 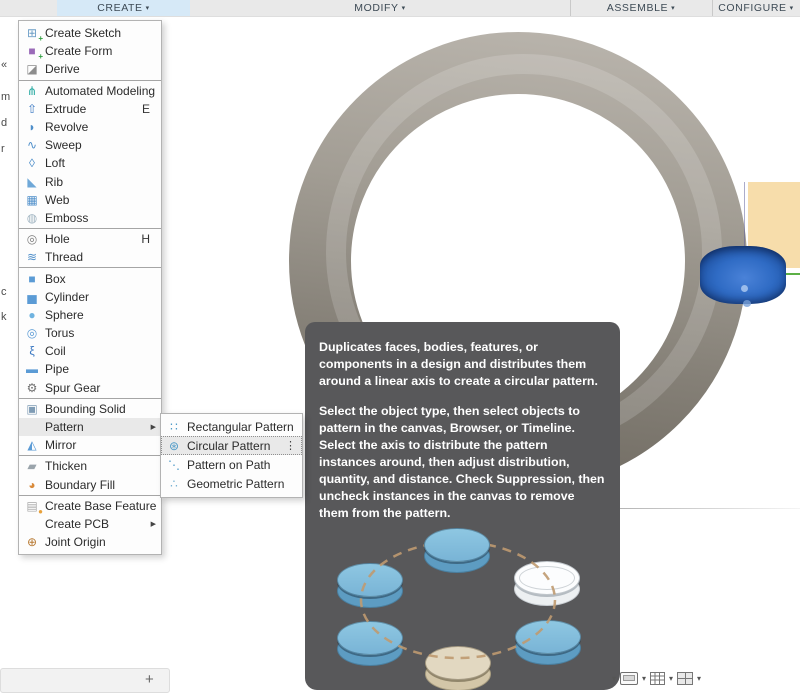 What do you see at coordinates (64, 314) in the screenshot?
I see `menu-item-label: Sphere` at bounding box center [64, 314].